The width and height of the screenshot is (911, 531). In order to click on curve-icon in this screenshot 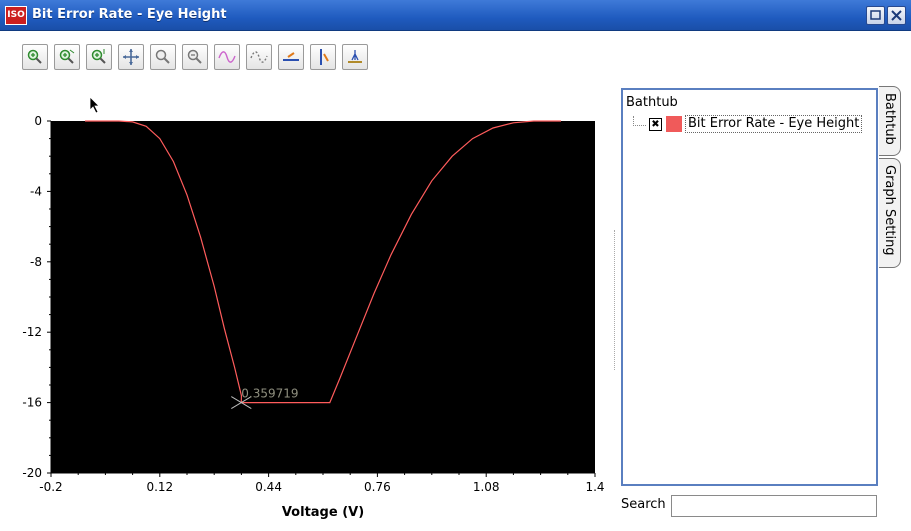, I will do `click(227, 57)`.